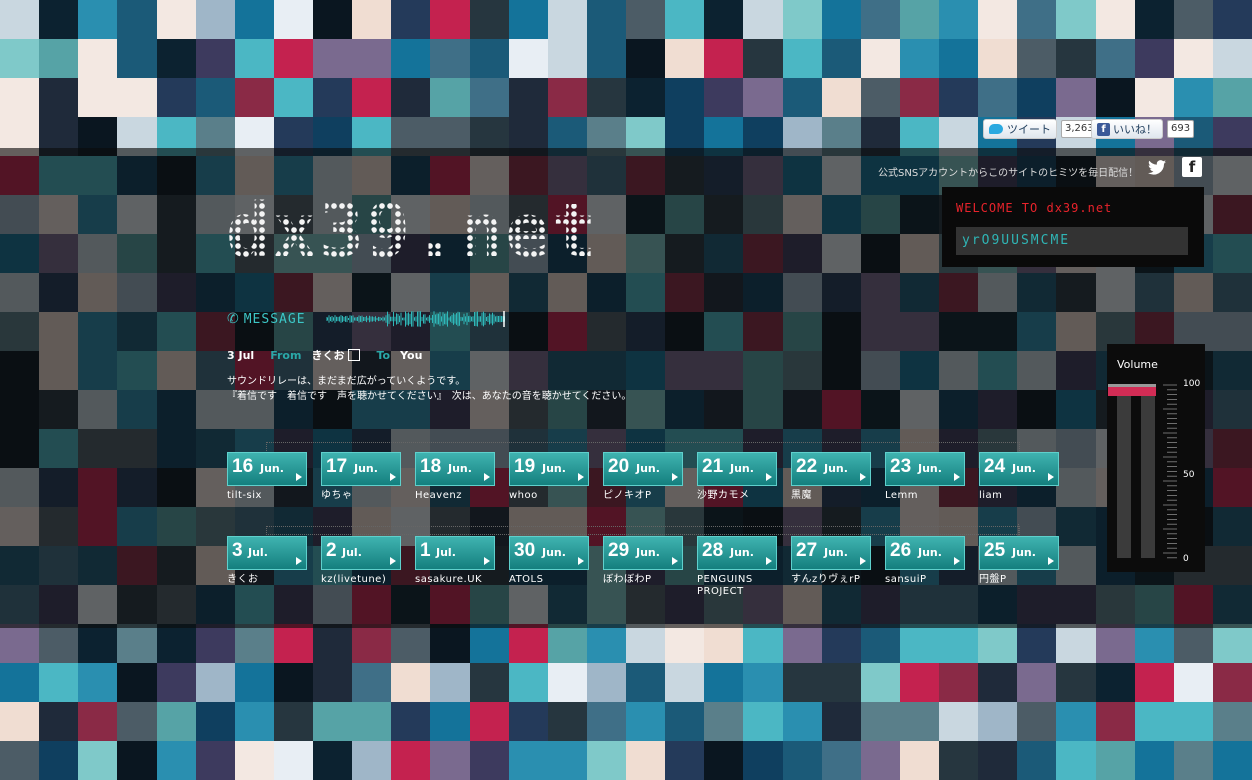  Describe the element at coordinates (643, 496) in the screenshot. I see `artist-name: ピノキオP` at that location.